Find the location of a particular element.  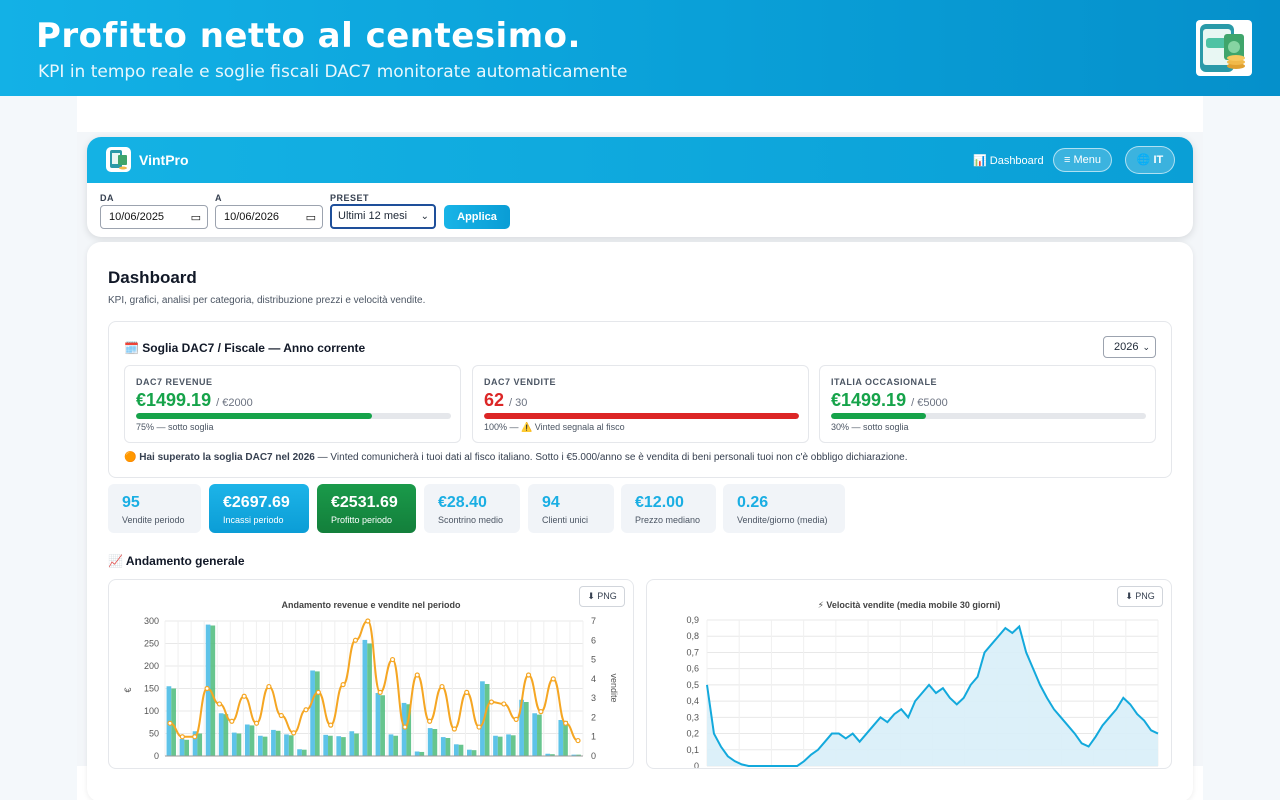

y-tick-label: 50 is located at coordinates (154, 734).